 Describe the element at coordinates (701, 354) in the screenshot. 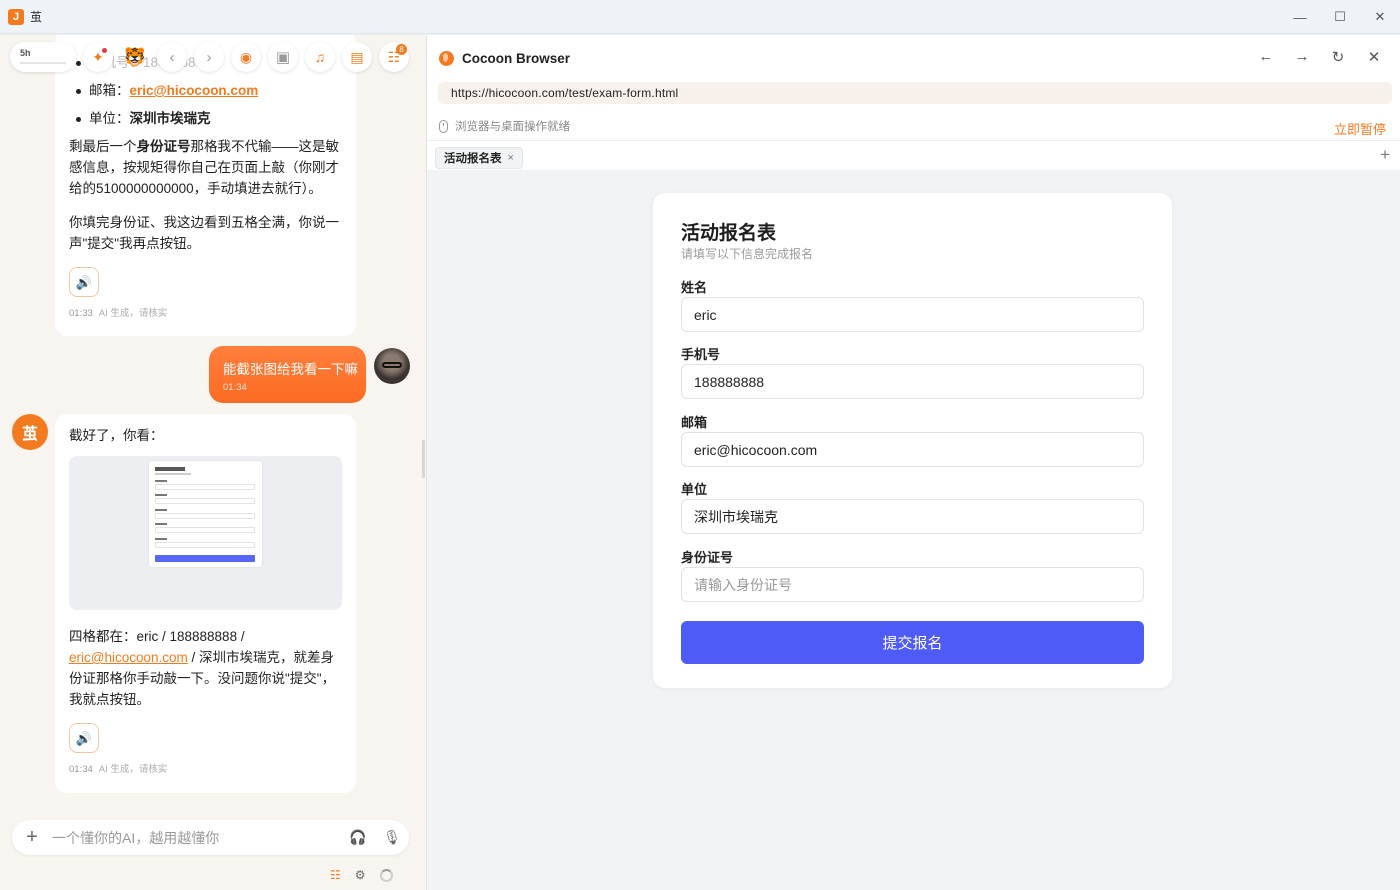

I see `phone-label: 手机号` at that location.